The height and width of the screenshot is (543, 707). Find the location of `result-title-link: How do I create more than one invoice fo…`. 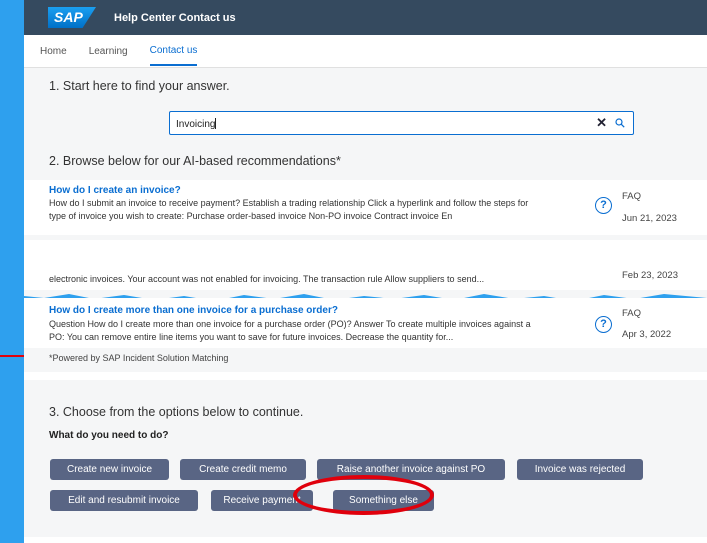

result-title-link: How do I create more than one invoice fo… is located at coordinates (193, 310).